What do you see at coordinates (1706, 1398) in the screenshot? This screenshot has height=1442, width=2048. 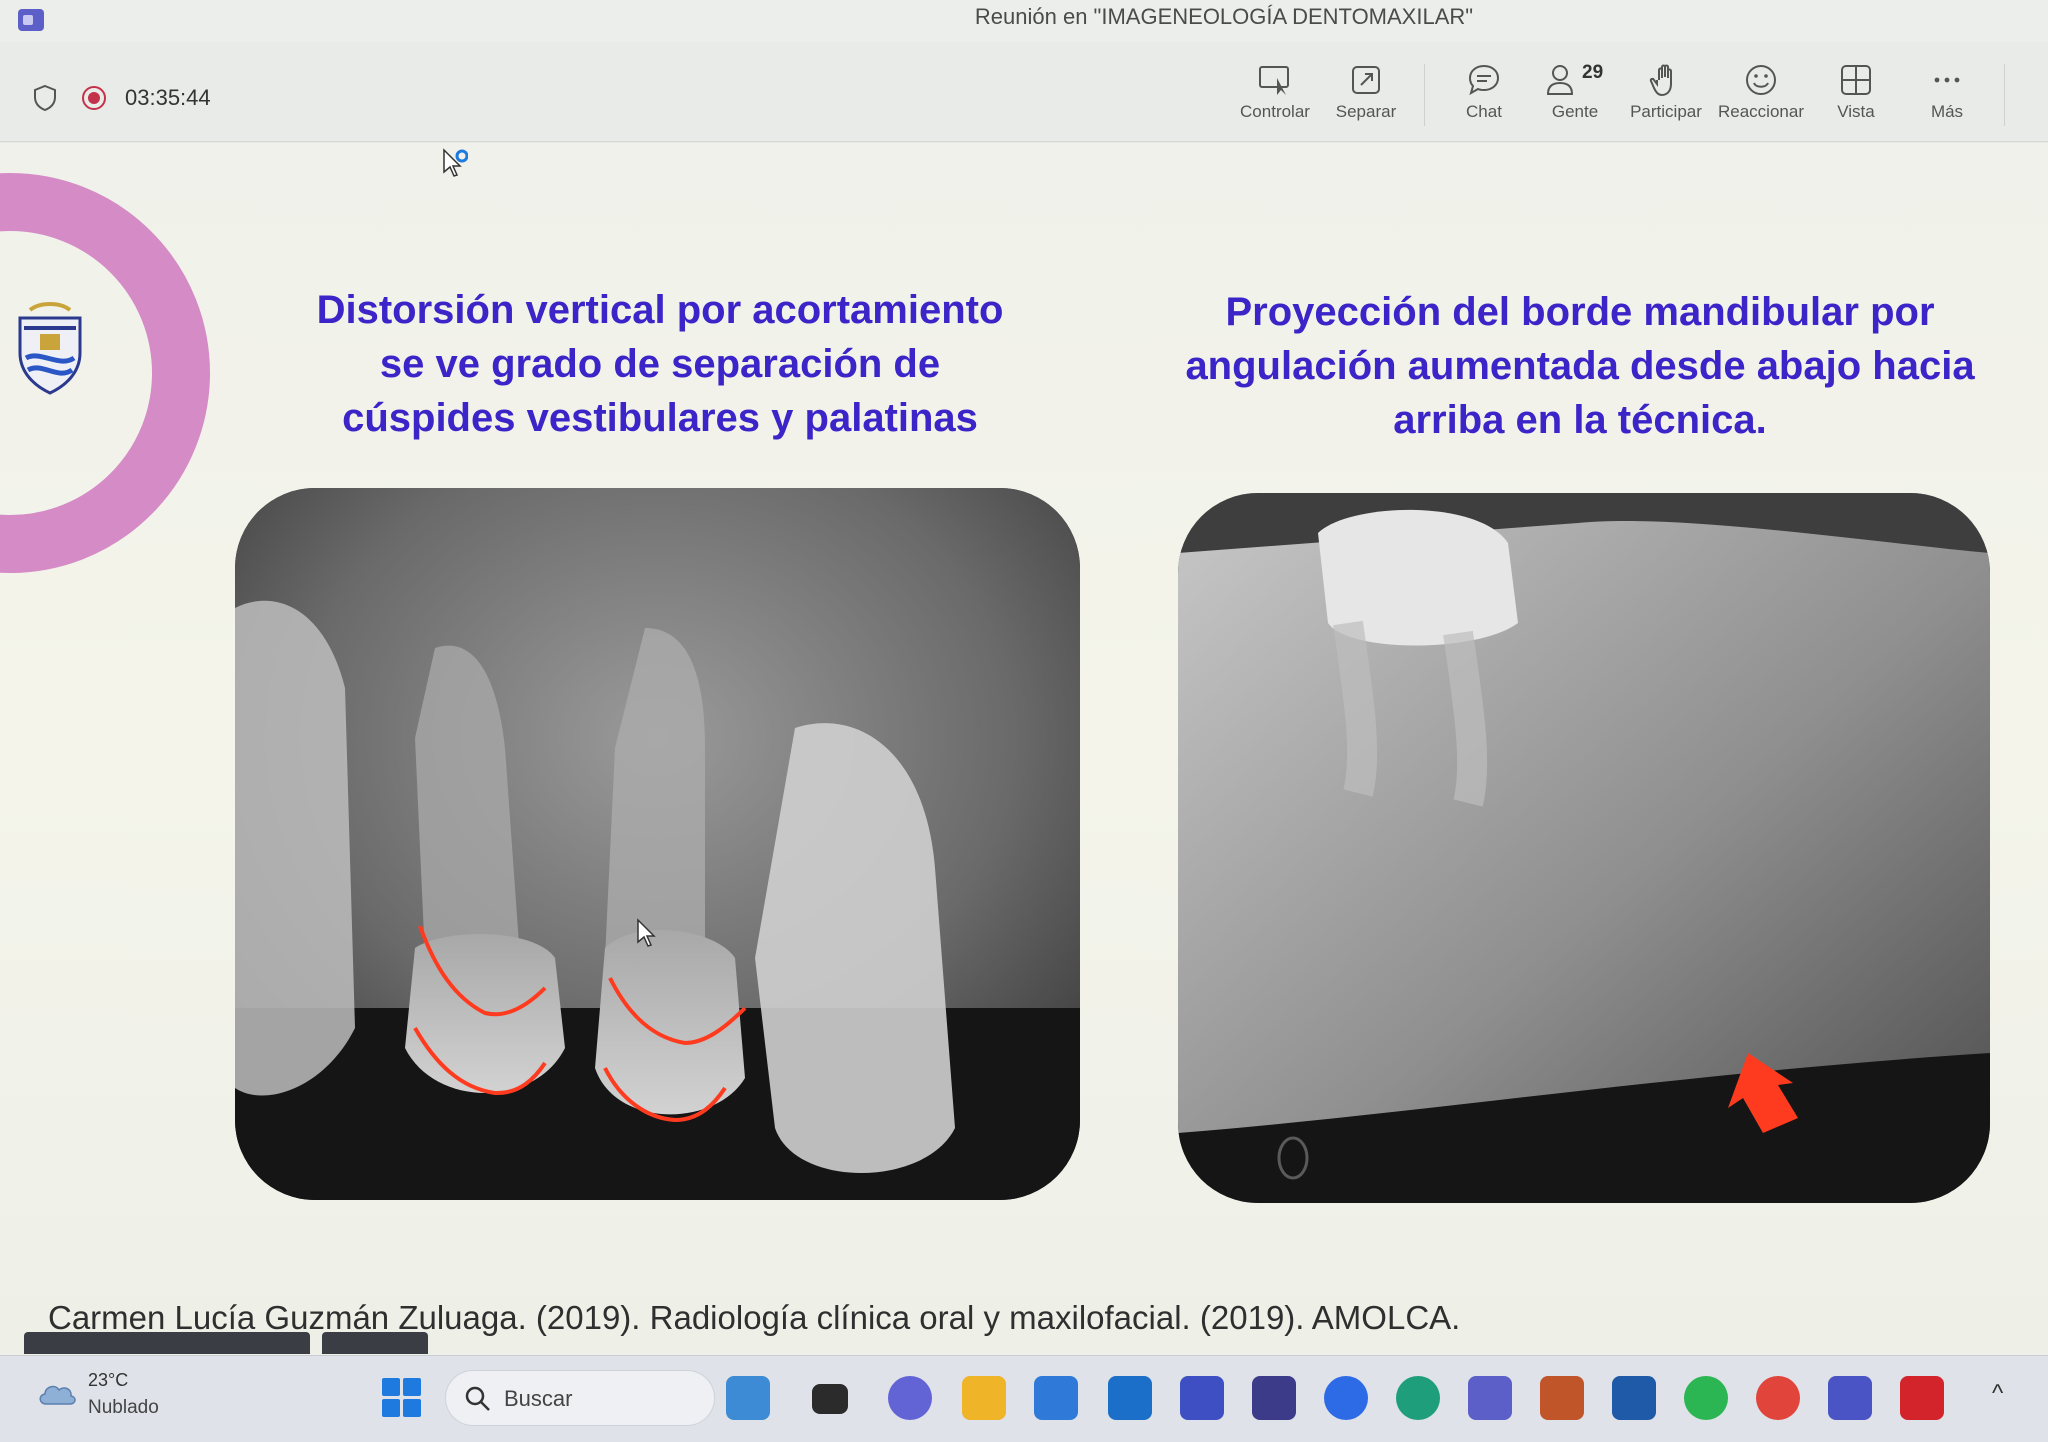 I see `whatsapp-icon` at bounding box center [1706, 1398].